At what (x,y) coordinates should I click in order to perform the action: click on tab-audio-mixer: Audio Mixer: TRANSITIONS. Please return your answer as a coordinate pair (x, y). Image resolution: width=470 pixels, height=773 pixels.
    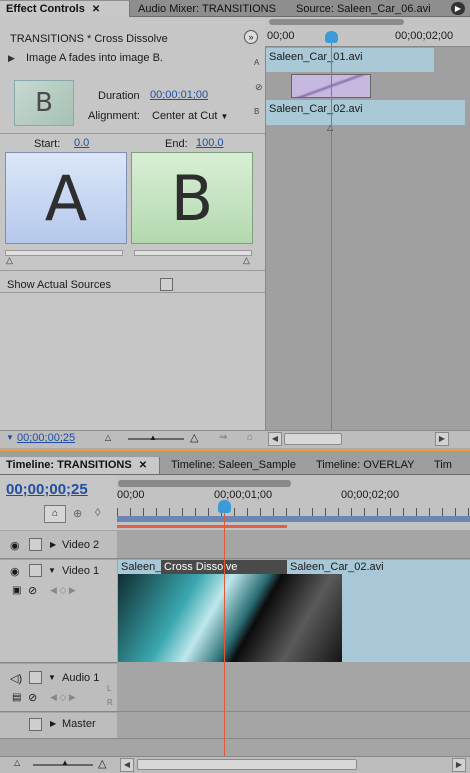
    Looking at the image, I should click on (207, 9).